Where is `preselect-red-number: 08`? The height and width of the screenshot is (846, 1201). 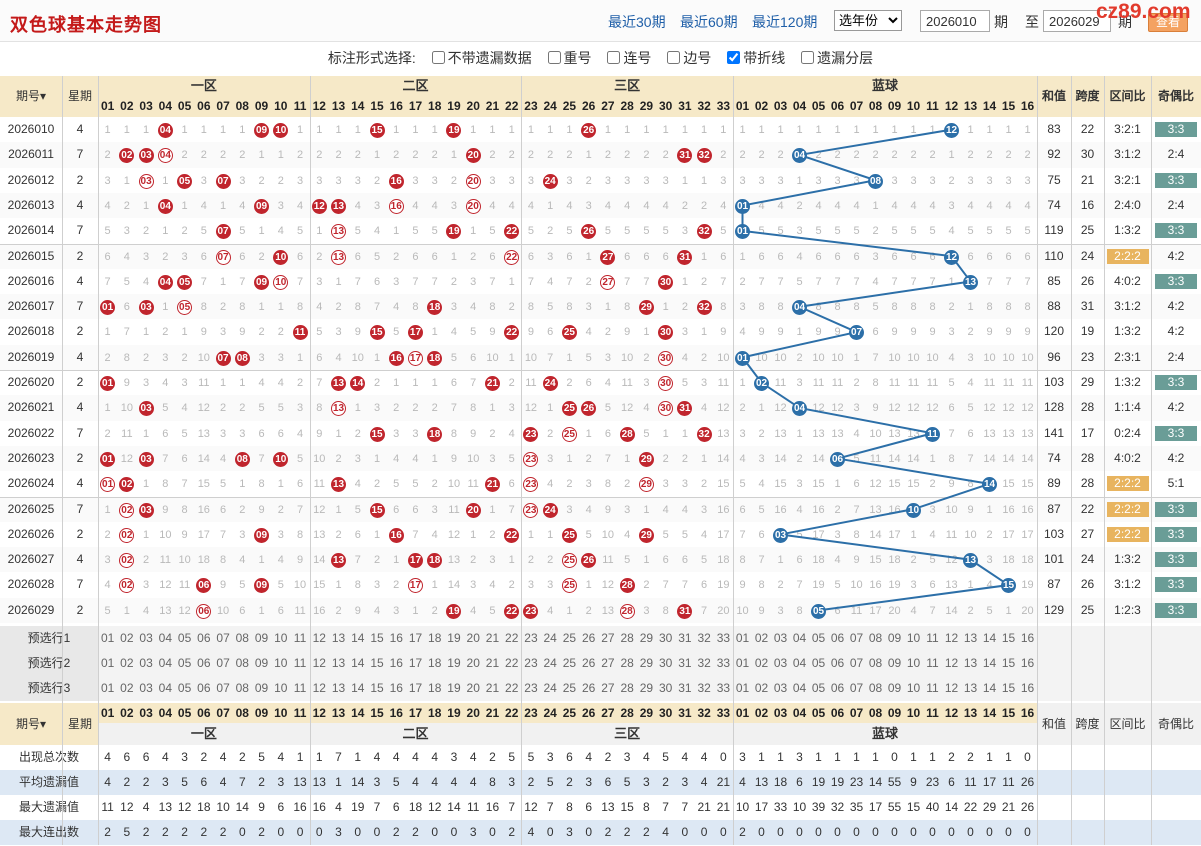 preselect-red-number: 08 is located at coordinates (242, 663).